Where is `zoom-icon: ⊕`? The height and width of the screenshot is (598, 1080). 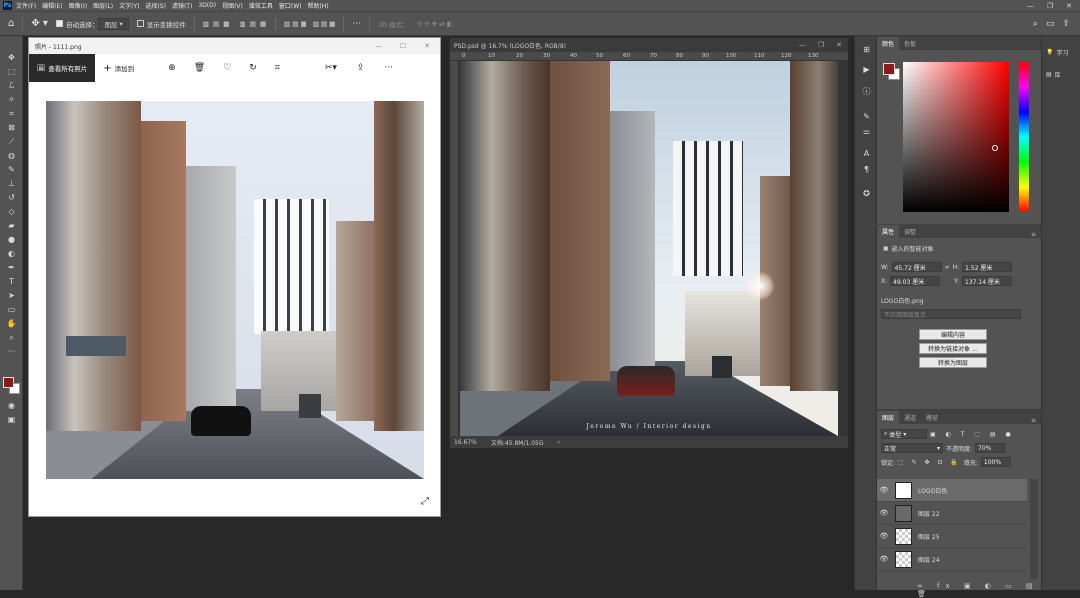
zoom-icon: ⊕ is located at coordinates (172, 68).